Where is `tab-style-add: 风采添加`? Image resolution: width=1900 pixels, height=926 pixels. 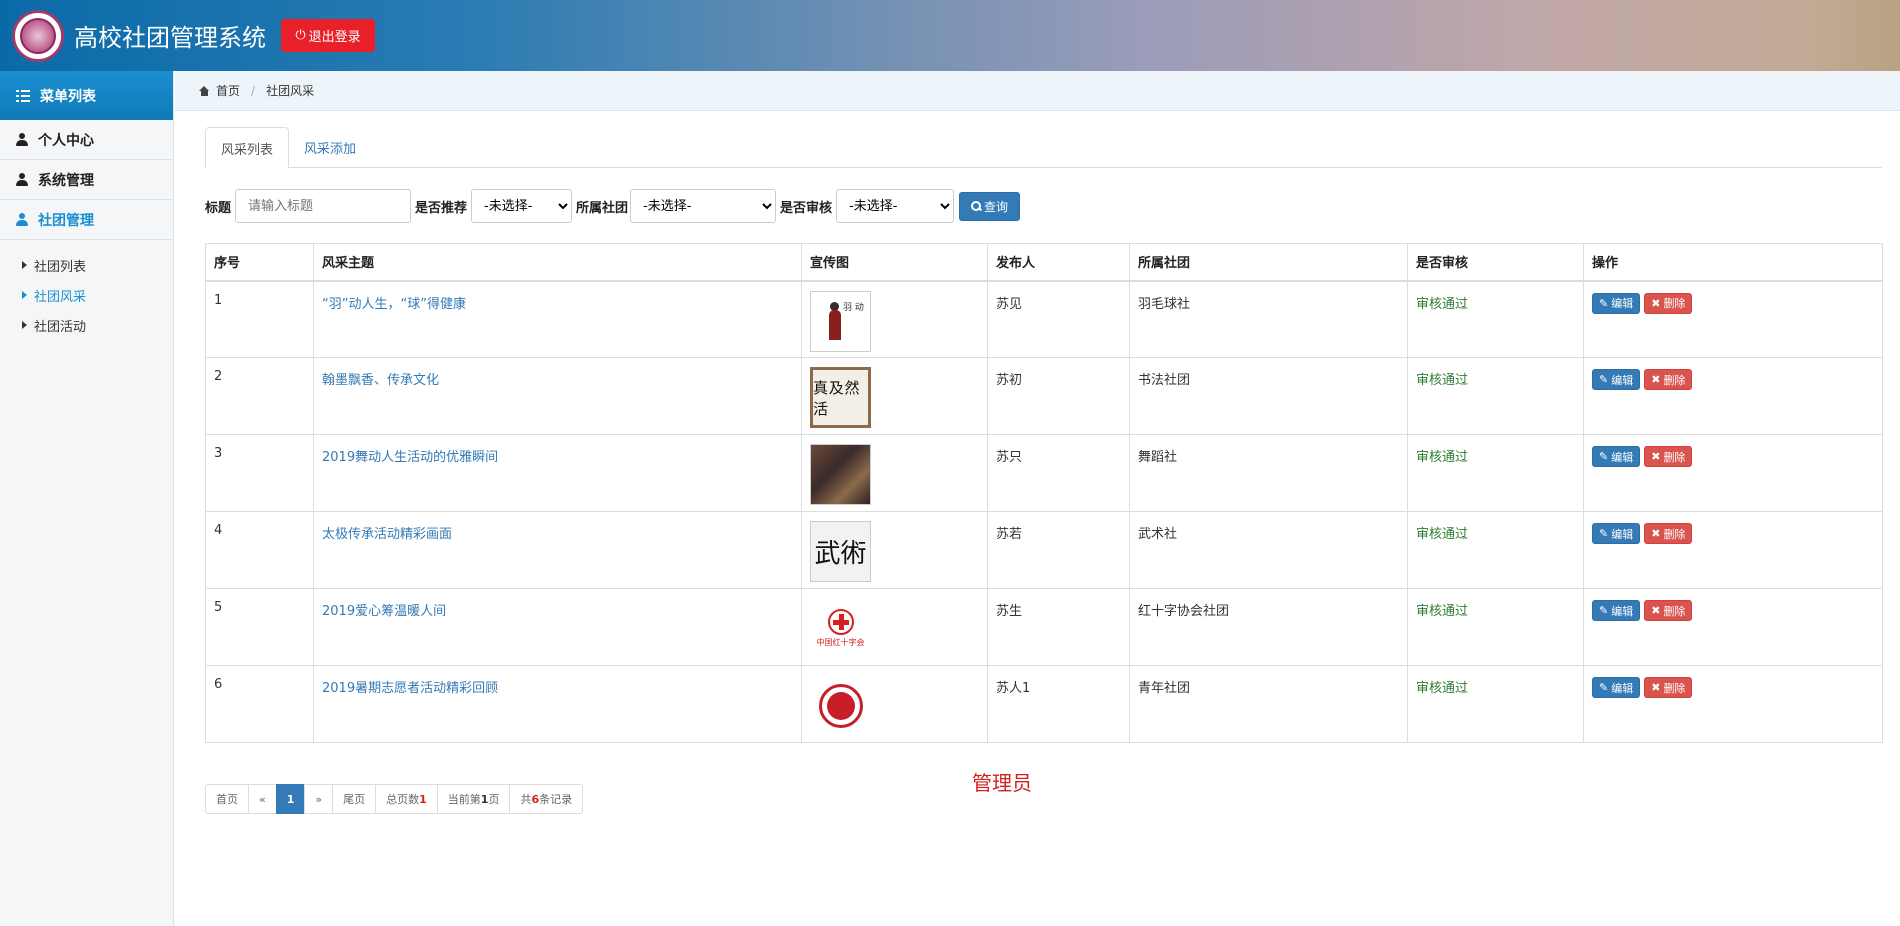 tab-style-add: 风采添加 is located at coordinates (330, 147).